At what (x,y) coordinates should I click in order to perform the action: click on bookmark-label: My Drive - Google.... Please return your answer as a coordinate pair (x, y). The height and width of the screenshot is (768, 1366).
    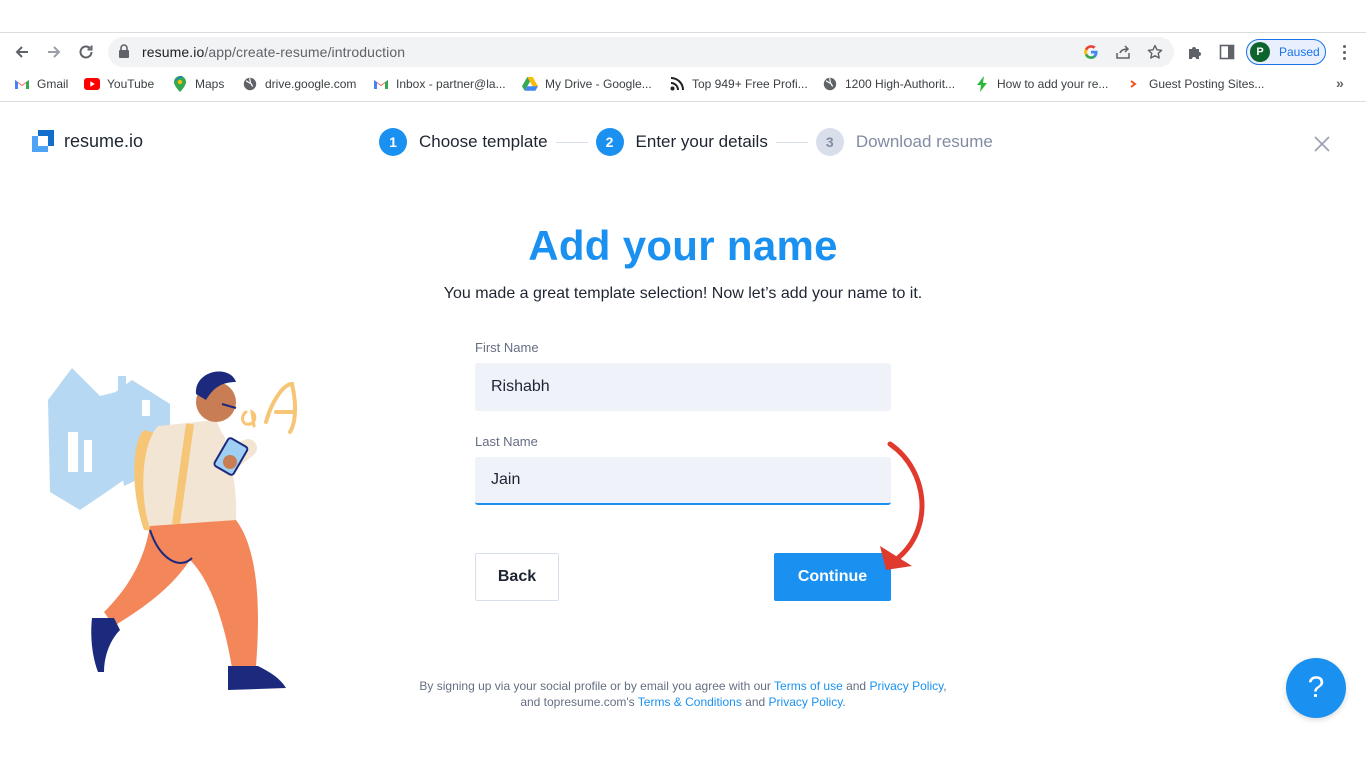
    Looking at the image, I should click on (598, 84).